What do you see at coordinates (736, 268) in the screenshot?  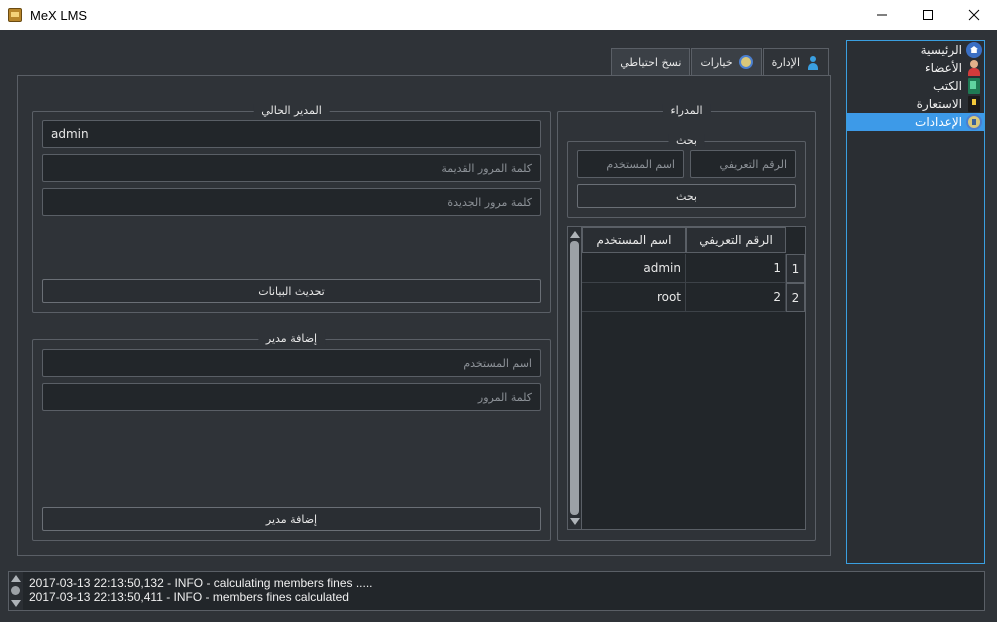 I see `cell-id: 1` at bounding box center [736, 268].